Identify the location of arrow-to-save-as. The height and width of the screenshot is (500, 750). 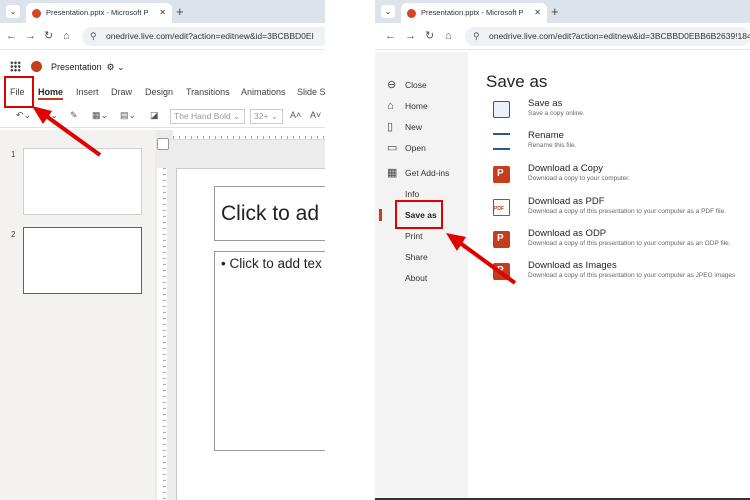
(481, 259).